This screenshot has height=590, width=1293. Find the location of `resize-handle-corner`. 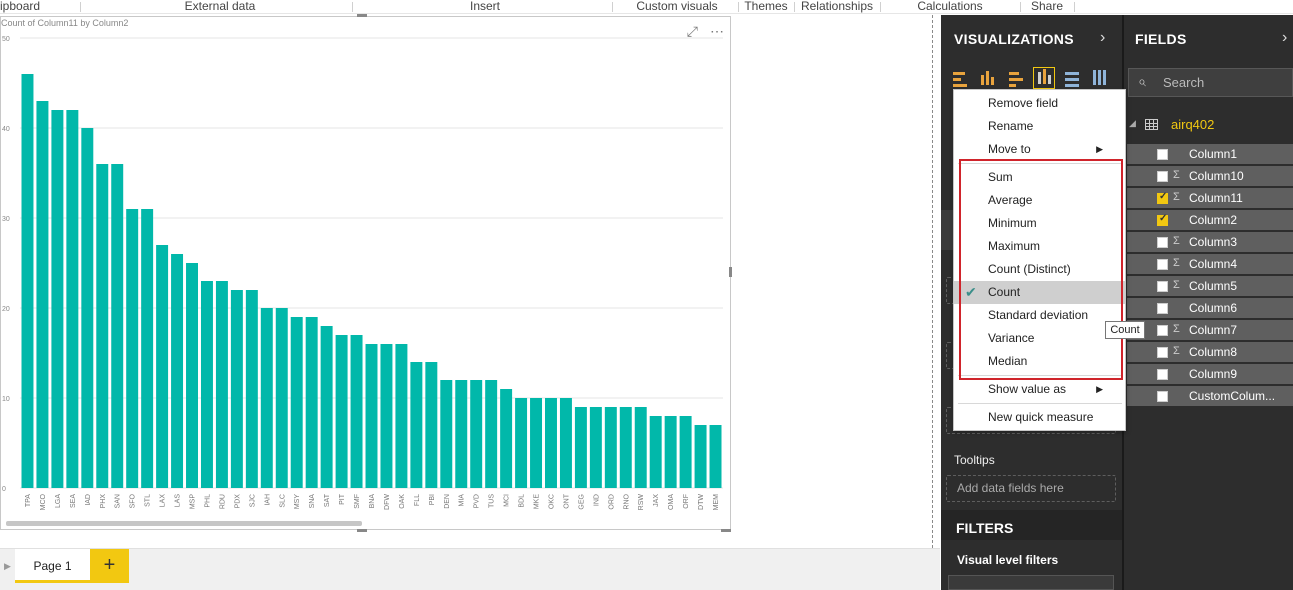

resize-handle-corner is located at coordinates (726, 530).